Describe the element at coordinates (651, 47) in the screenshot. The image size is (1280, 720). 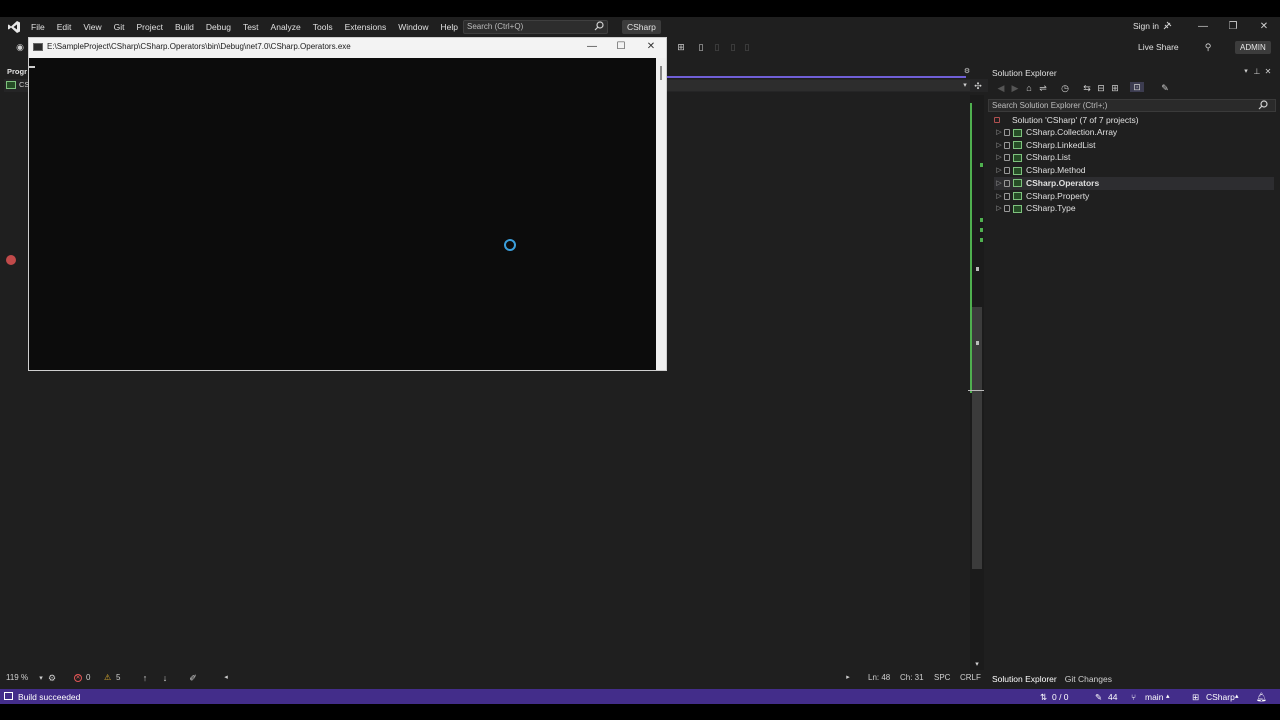
I see `console-close-button: ✕` at that location.